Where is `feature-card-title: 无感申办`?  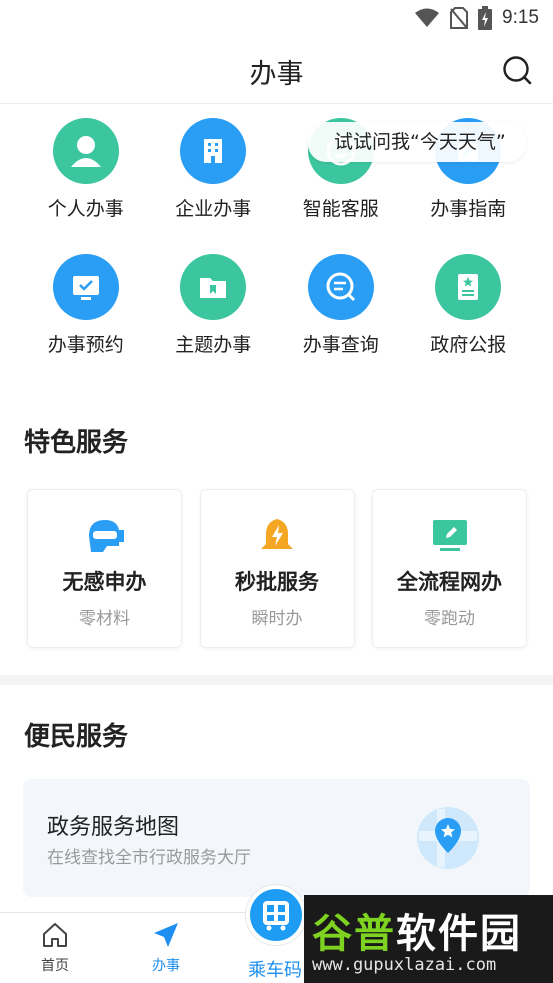 feature-card-title: 无感申办 is located at coordinates (104, 582).